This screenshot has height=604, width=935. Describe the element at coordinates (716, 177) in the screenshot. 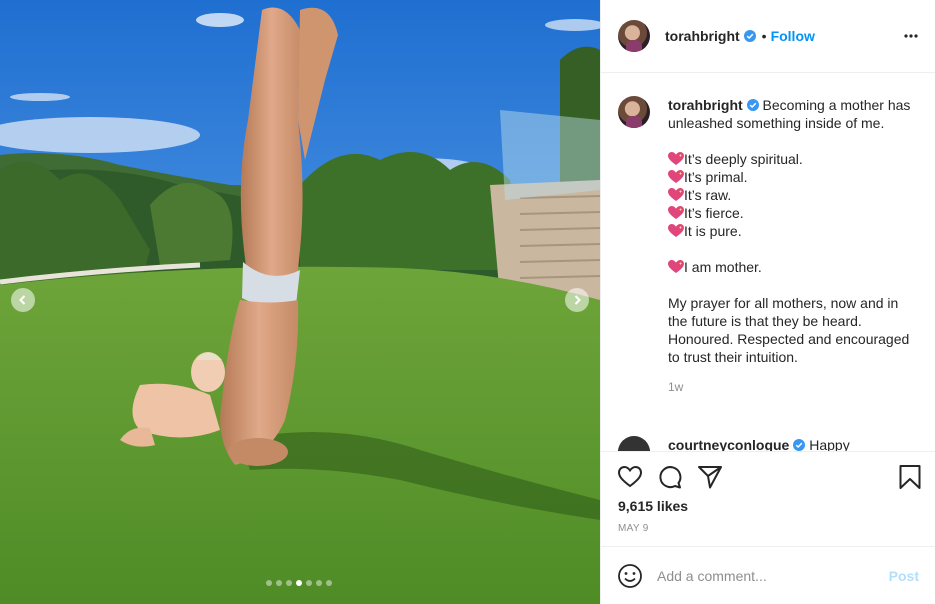

I see `caption-line-text: It’s primal.` at that location.